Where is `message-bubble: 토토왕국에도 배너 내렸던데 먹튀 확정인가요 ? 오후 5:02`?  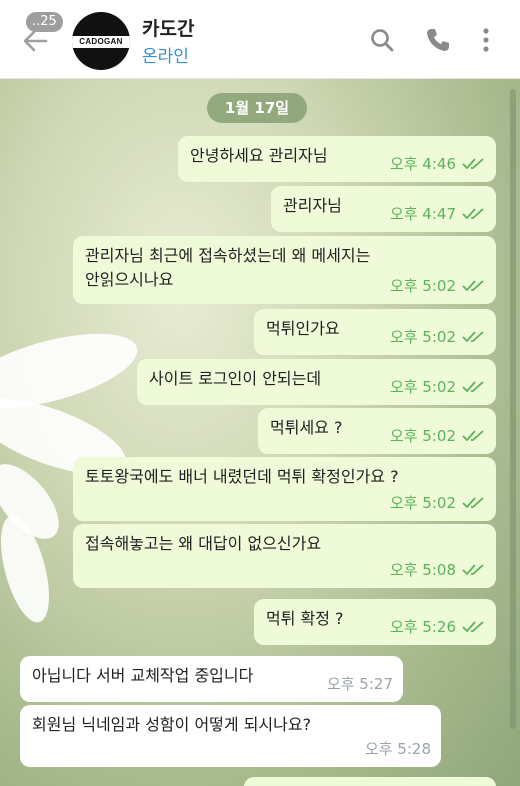
message-bubble: 토토왕국에도 배너 내렸던데 먹튀 확정인가요 ? 오후 5:02 is located at coordinates (284, 489).